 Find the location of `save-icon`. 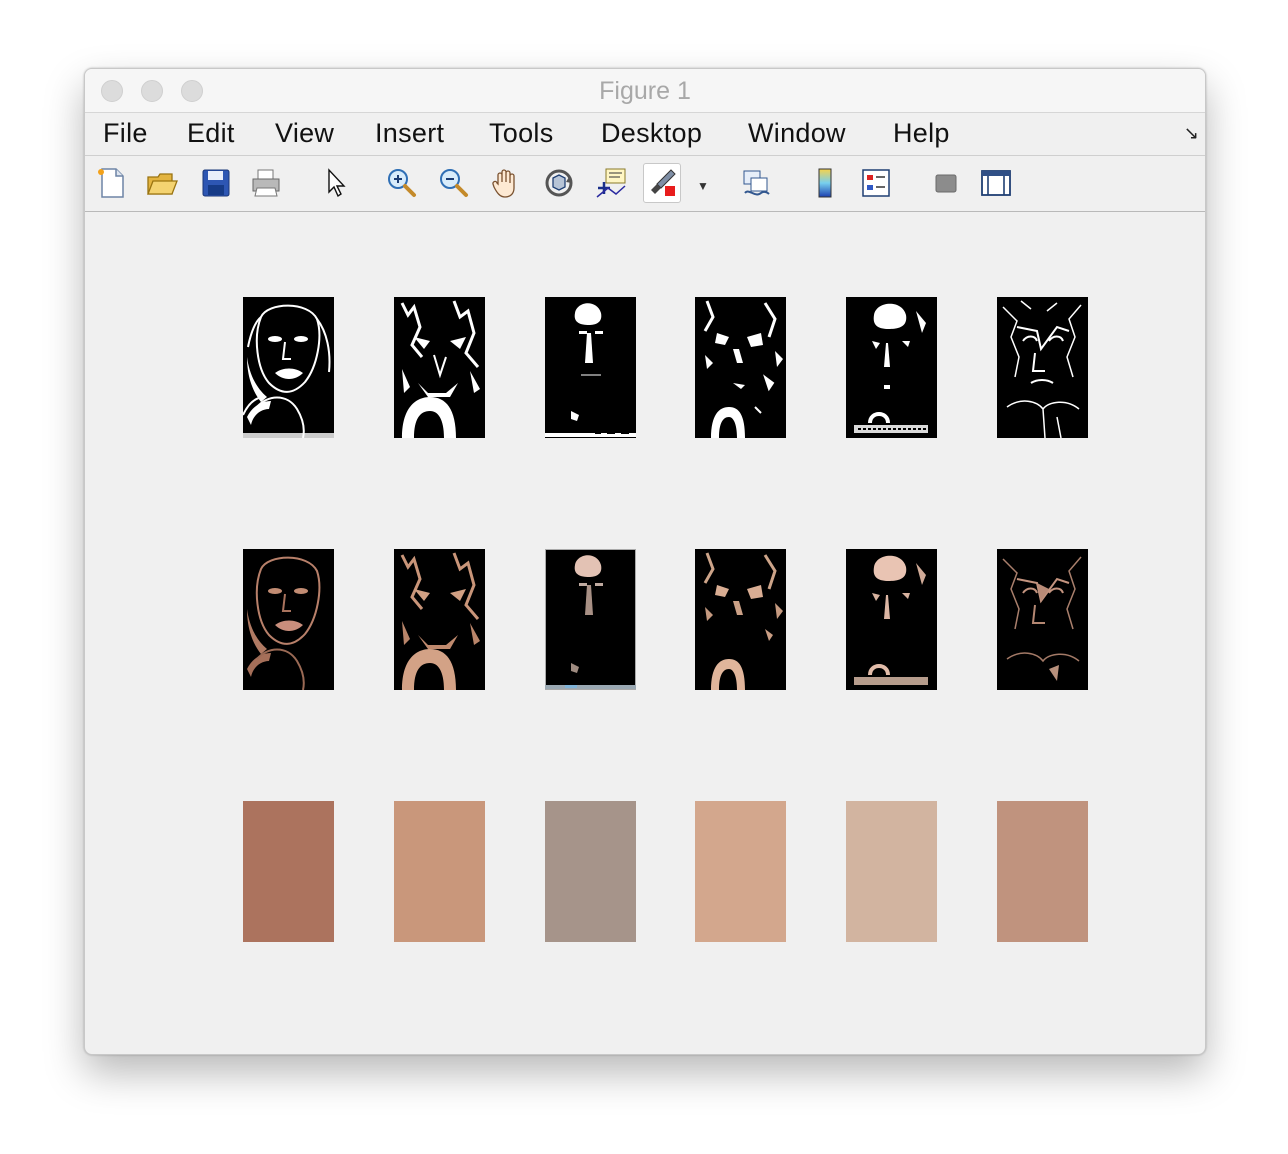

save-icon is located at coordinates (216, 183).